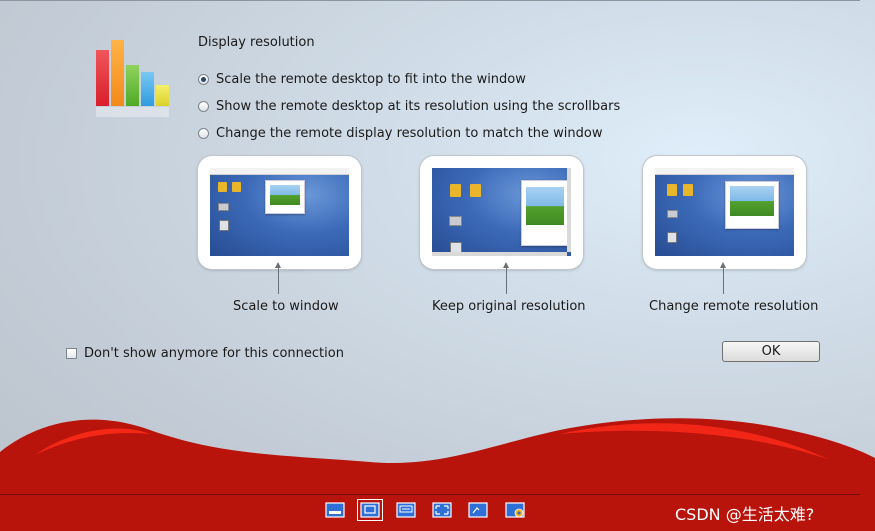 The height and width of the screenshot is (531, 875). What do you see at coordinates (478, 510) in the screenshot?
I see `desktop-icon` at bounding box center [478, 510].